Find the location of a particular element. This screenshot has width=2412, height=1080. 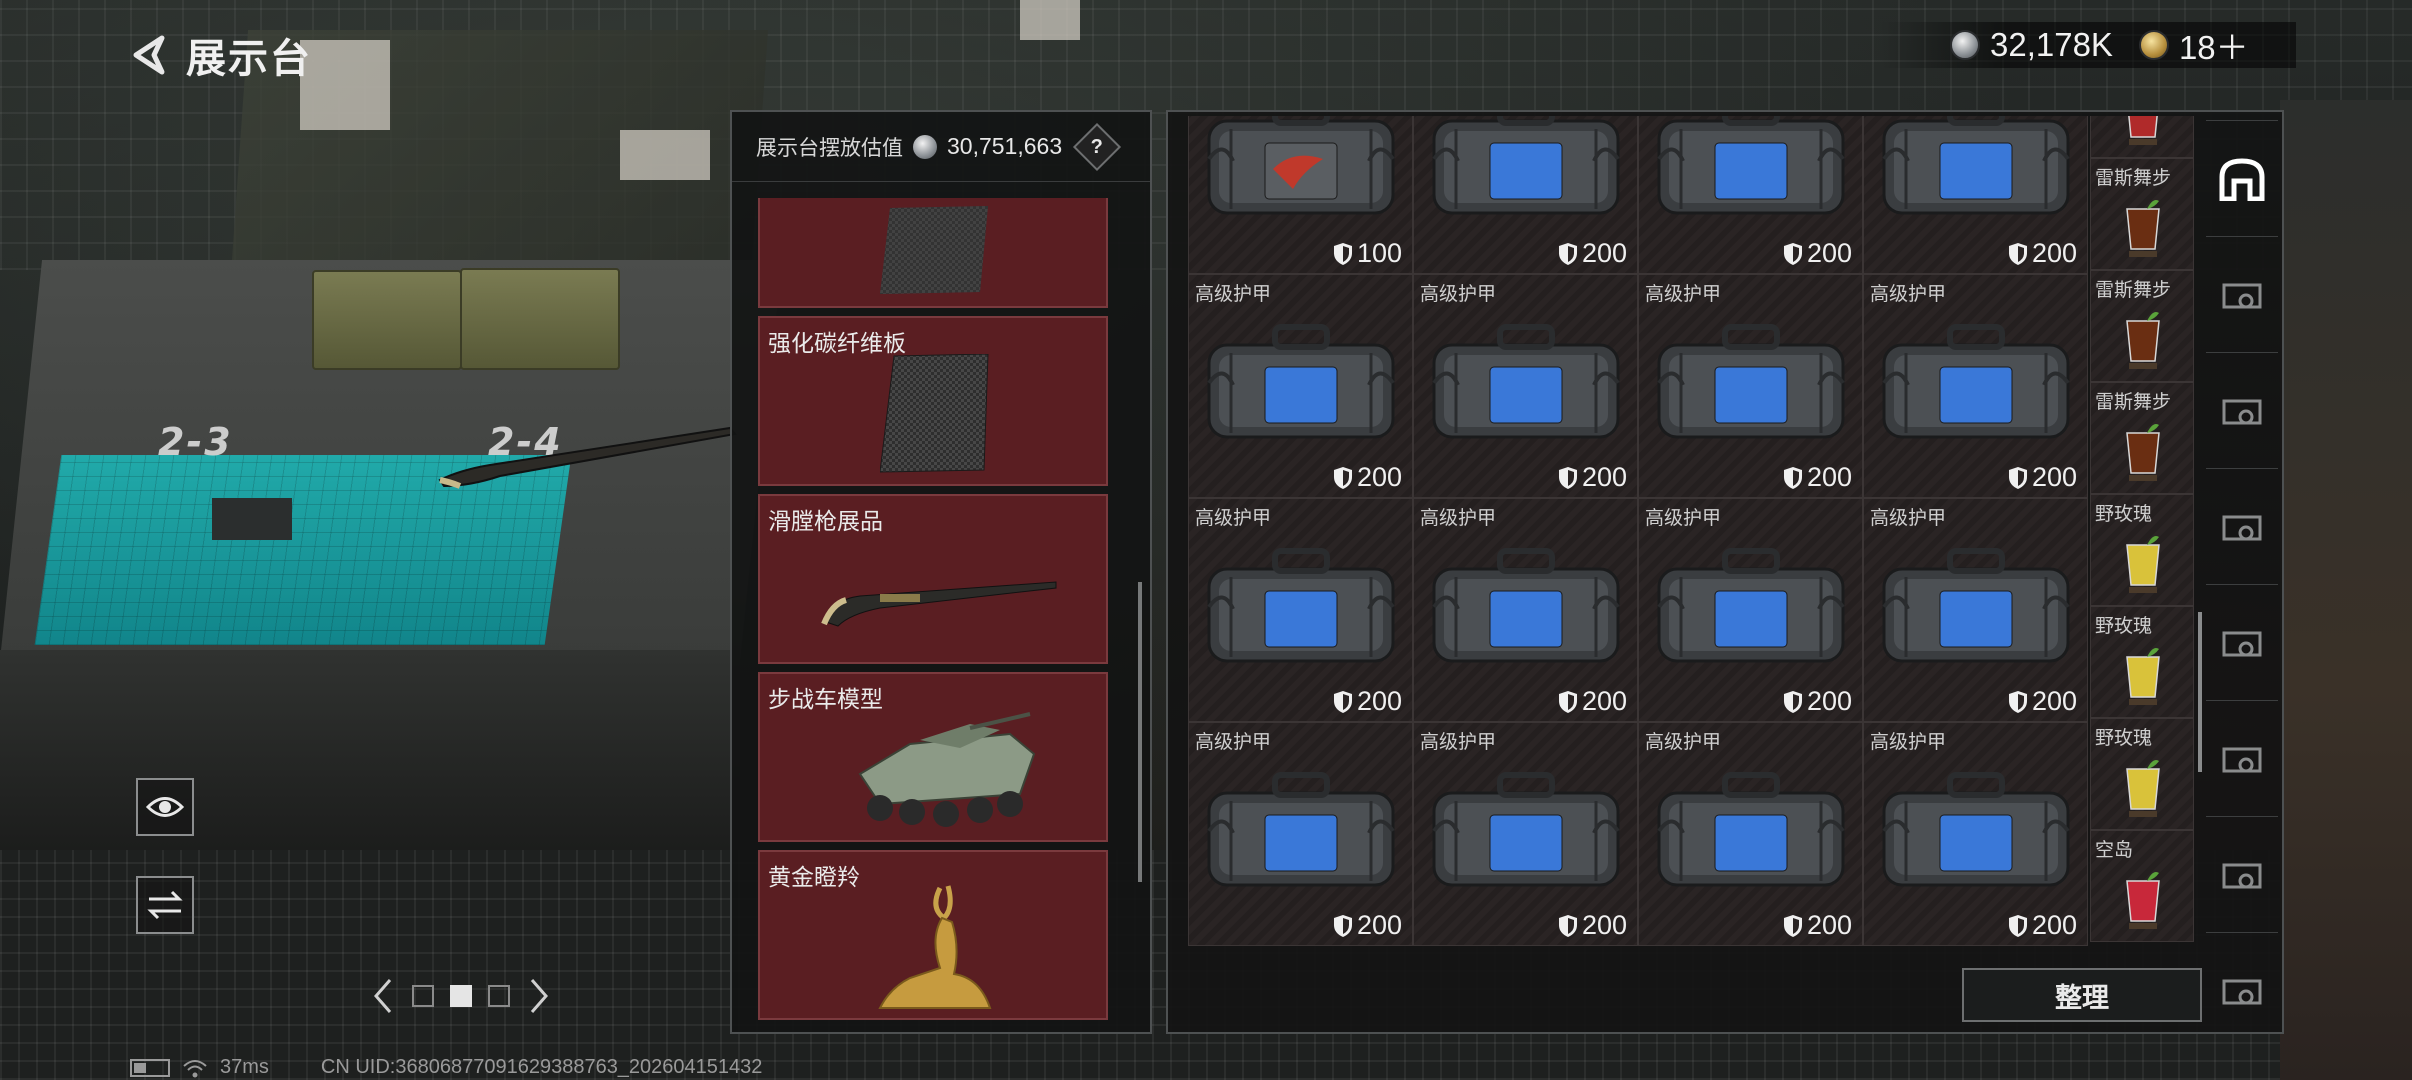

display-item-list: 强化碳纤维板 滑膛枪展品 步战车模型 黄金瞪羚 is located at coordinates (933, 611).